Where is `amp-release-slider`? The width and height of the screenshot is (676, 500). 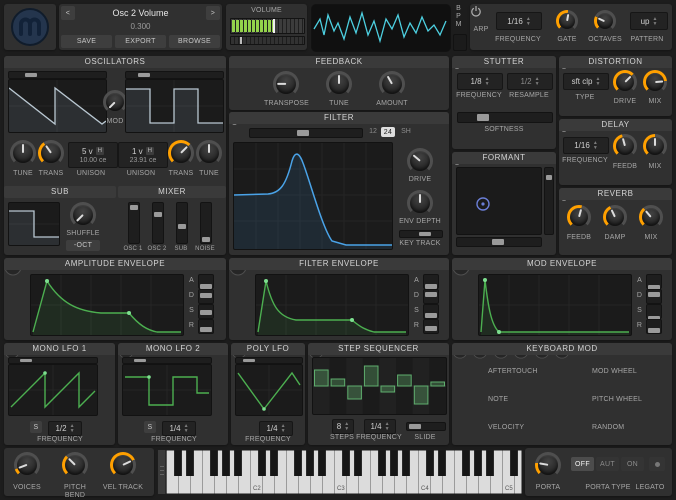
amp-release-slider is located at coordinates (206, 326).